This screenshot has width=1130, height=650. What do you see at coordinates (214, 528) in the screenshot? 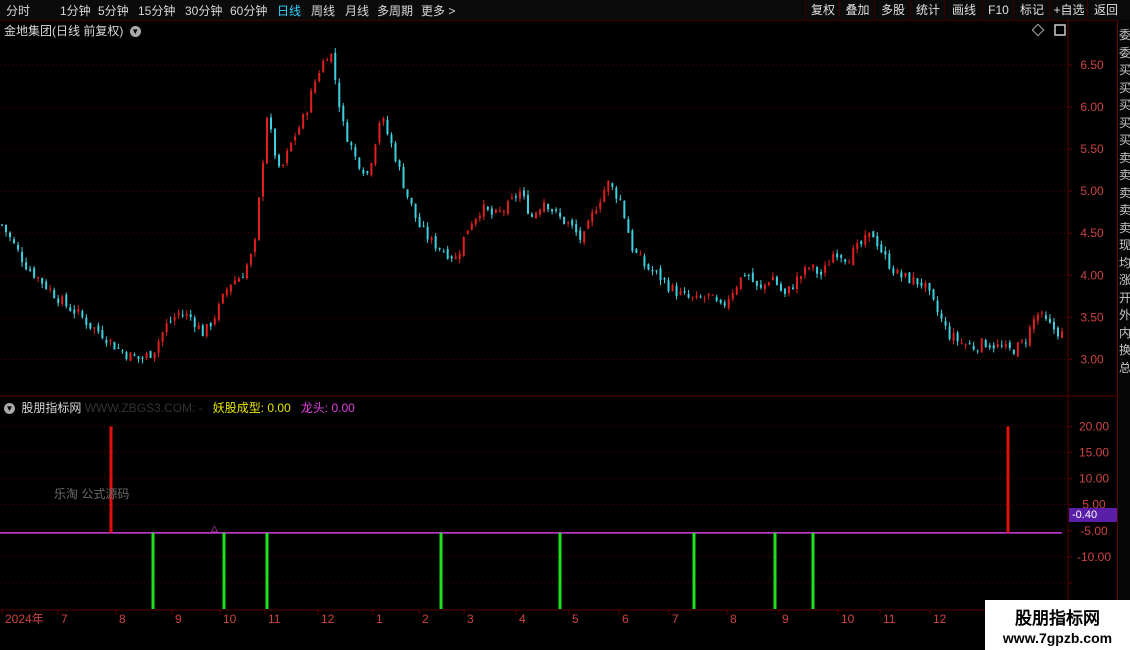
I see `signal-marker-icon: △` at bounding box center [214, 528].